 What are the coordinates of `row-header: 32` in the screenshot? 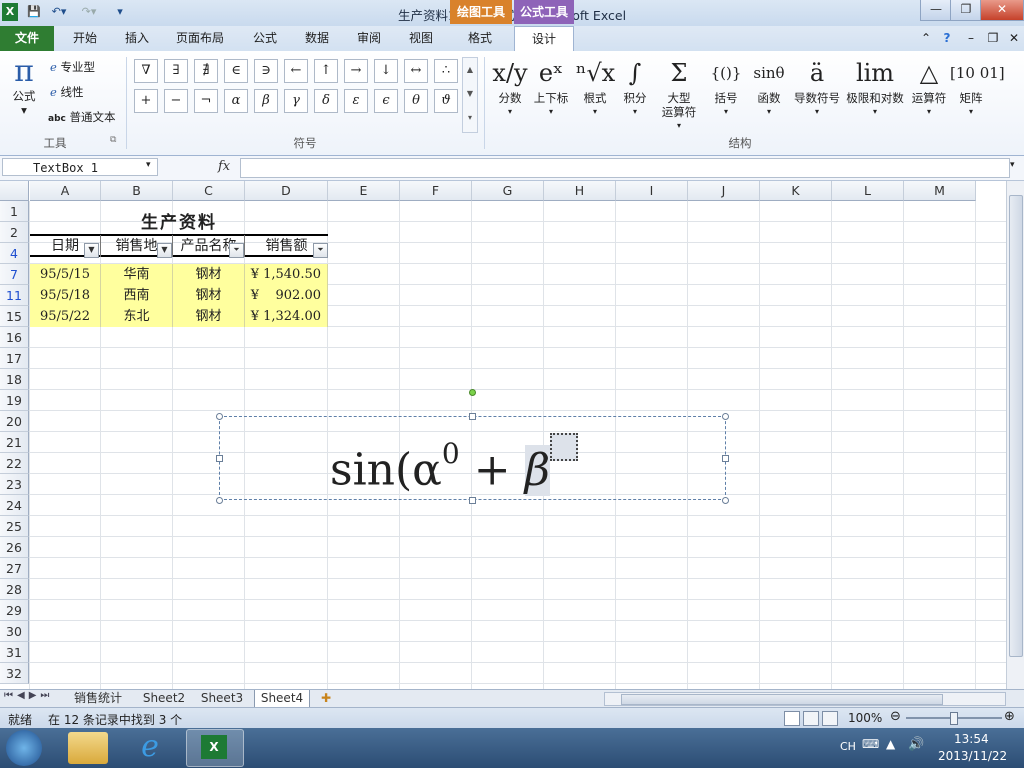 It's located at (14, 673).